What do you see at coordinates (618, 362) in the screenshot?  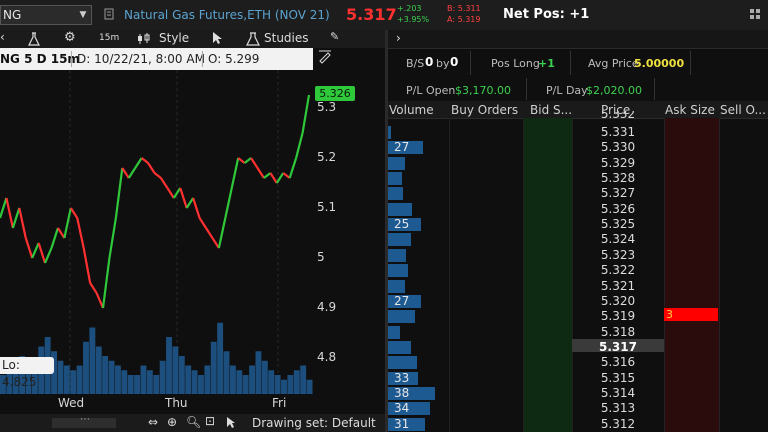 I see `ladder-price: 5.316` at bounding box center [618, 362].